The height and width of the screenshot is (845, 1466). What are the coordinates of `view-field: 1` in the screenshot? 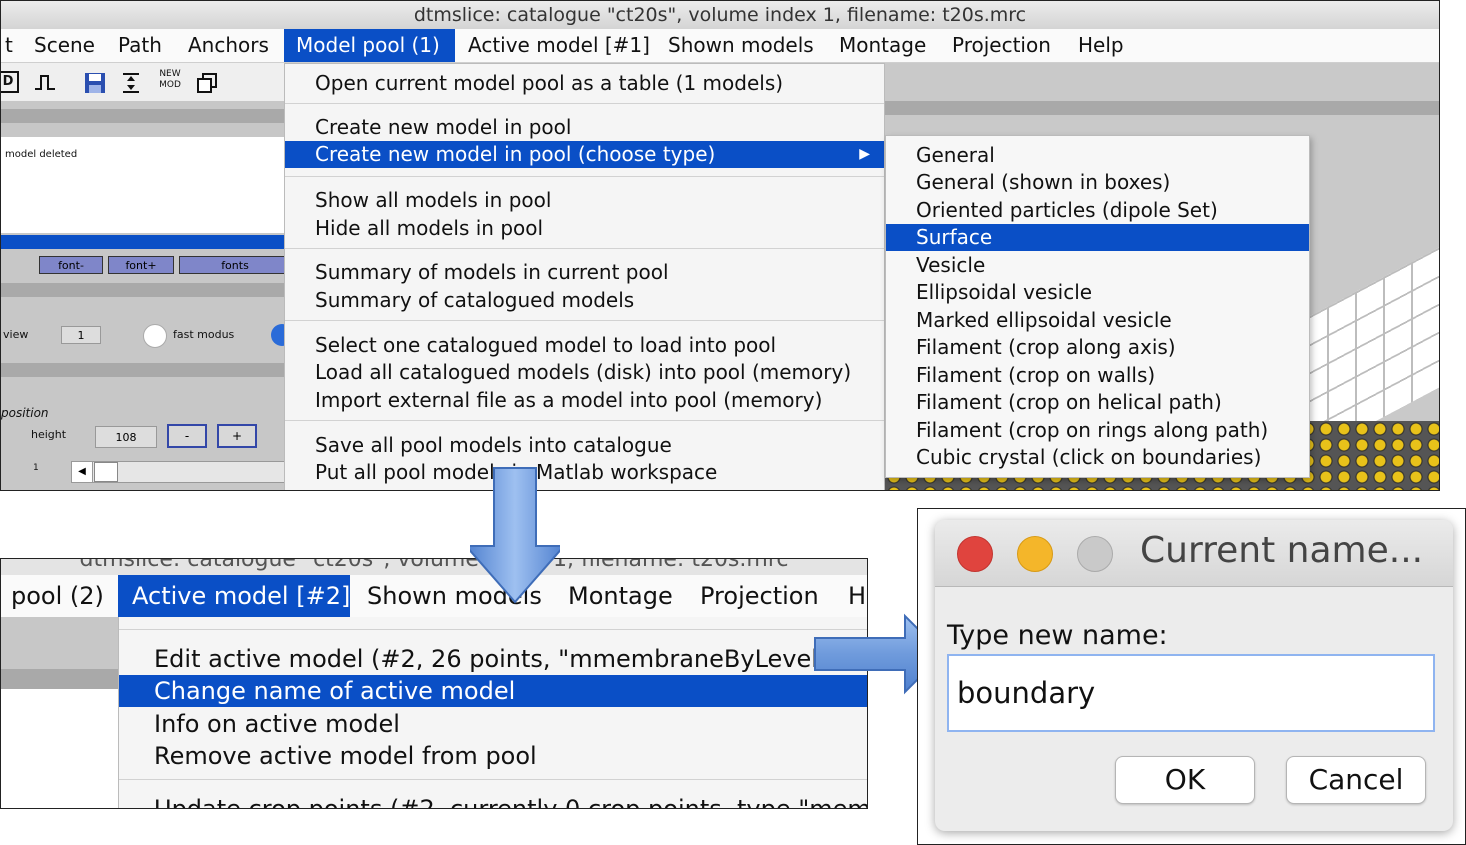 It's located at (81, 335).